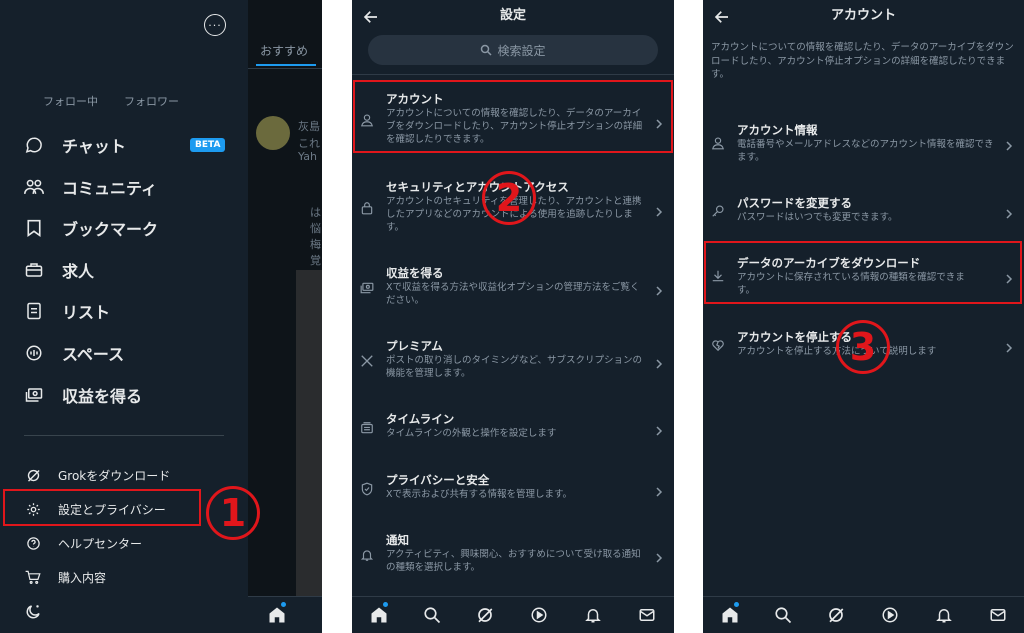  Describe the element at coordinates (479, 494) in the screenshot. I see `settings-item-desc: Xで表示および共有する情報を管理します。` at that location.